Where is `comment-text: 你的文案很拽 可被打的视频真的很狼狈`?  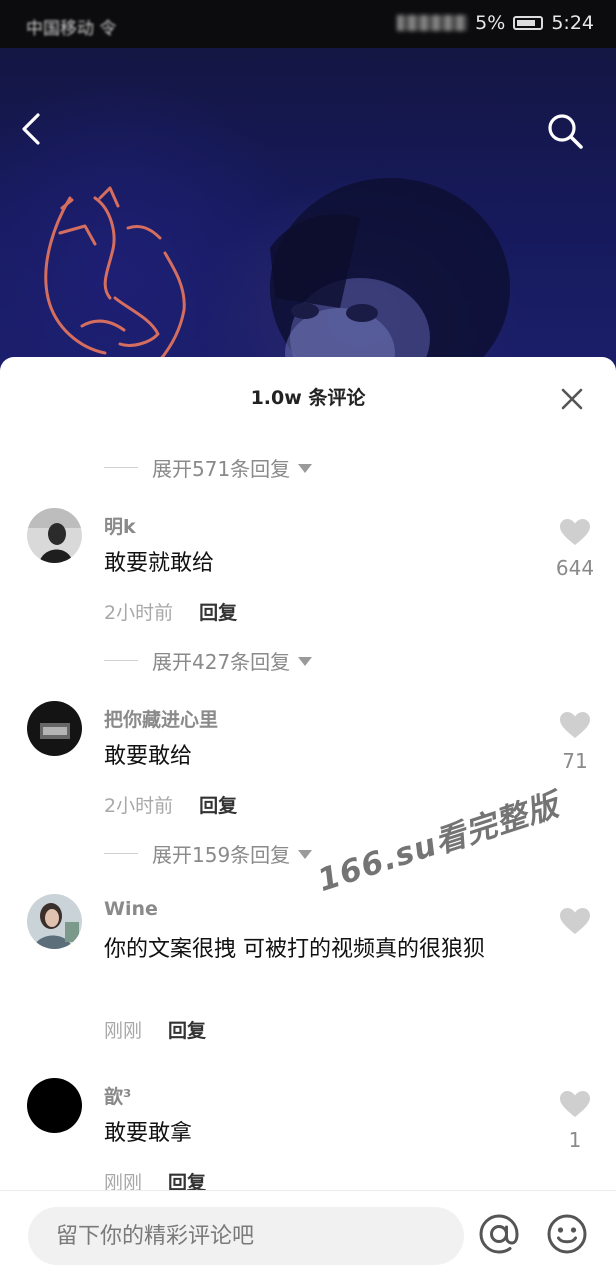 comment-text: 你的文案很拽 可被打的视频真的很狼狈 is located at coordinates (294, 949).